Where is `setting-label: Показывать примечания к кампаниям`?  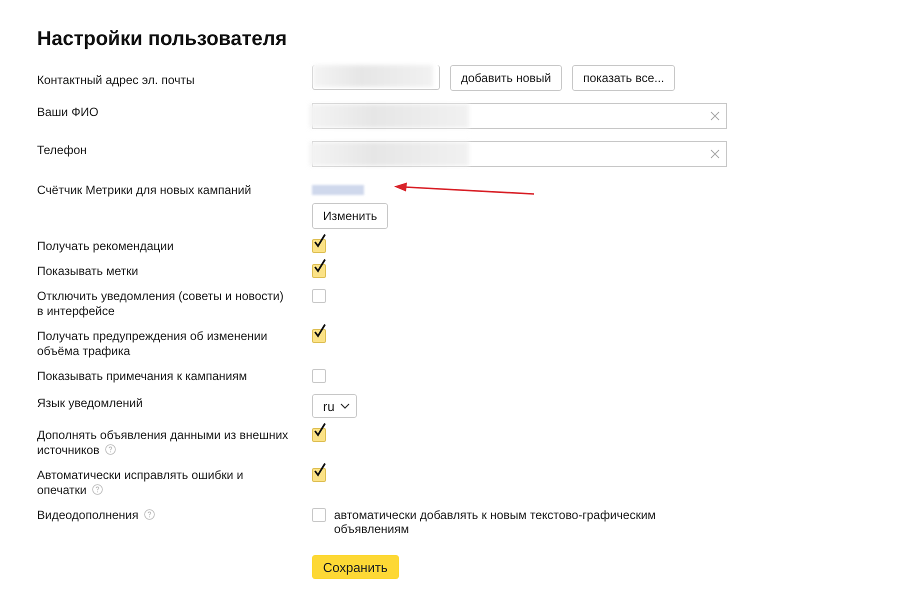 setting-label: Показывать примечания к кампаниям is located at coordinates (142, 376).